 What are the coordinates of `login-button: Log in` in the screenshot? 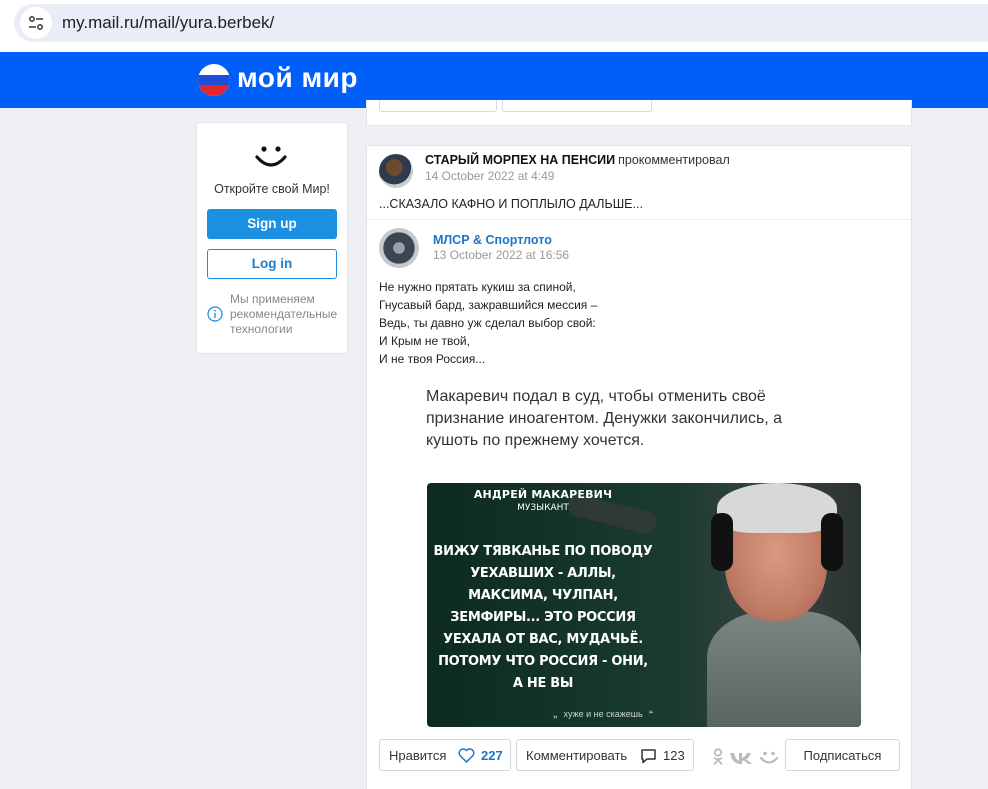 It's located at (272, 264).